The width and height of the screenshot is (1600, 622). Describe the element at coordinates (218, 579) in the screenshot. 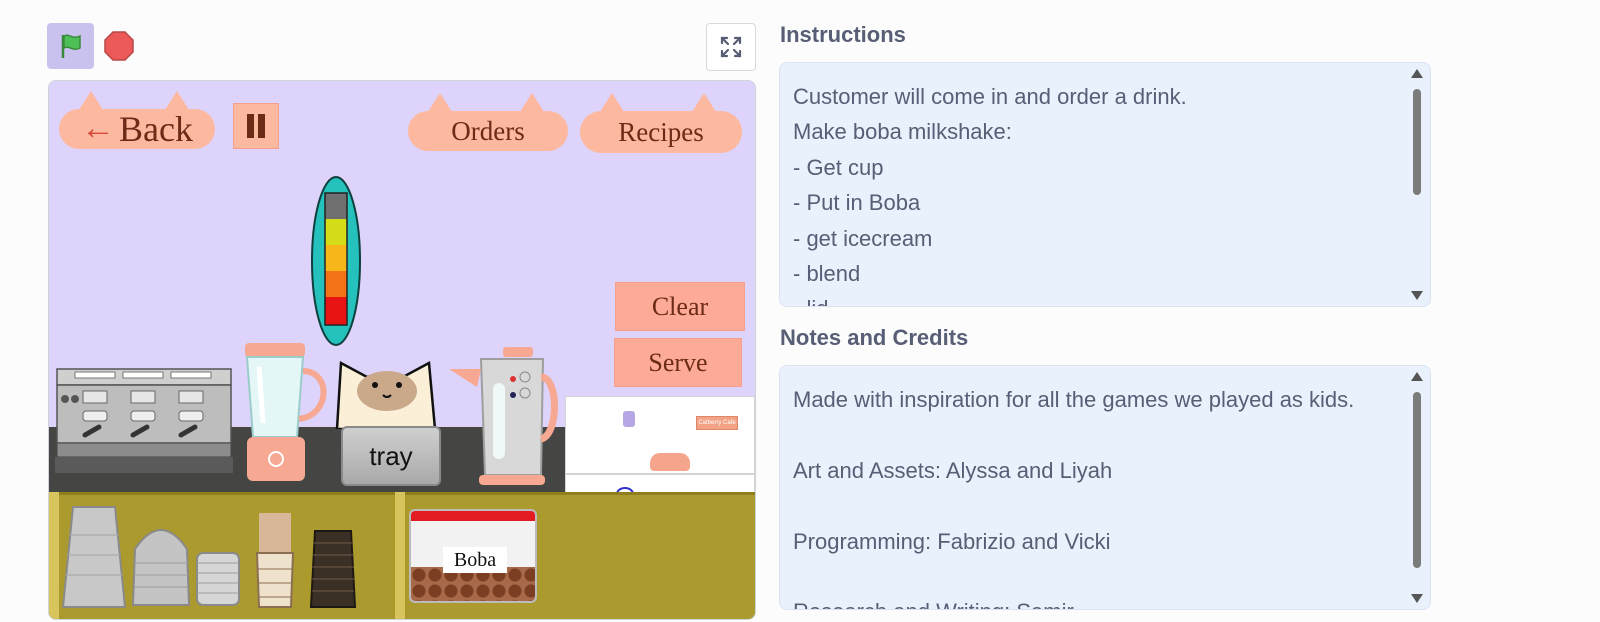

I see `flat-lids-stack` at that location.